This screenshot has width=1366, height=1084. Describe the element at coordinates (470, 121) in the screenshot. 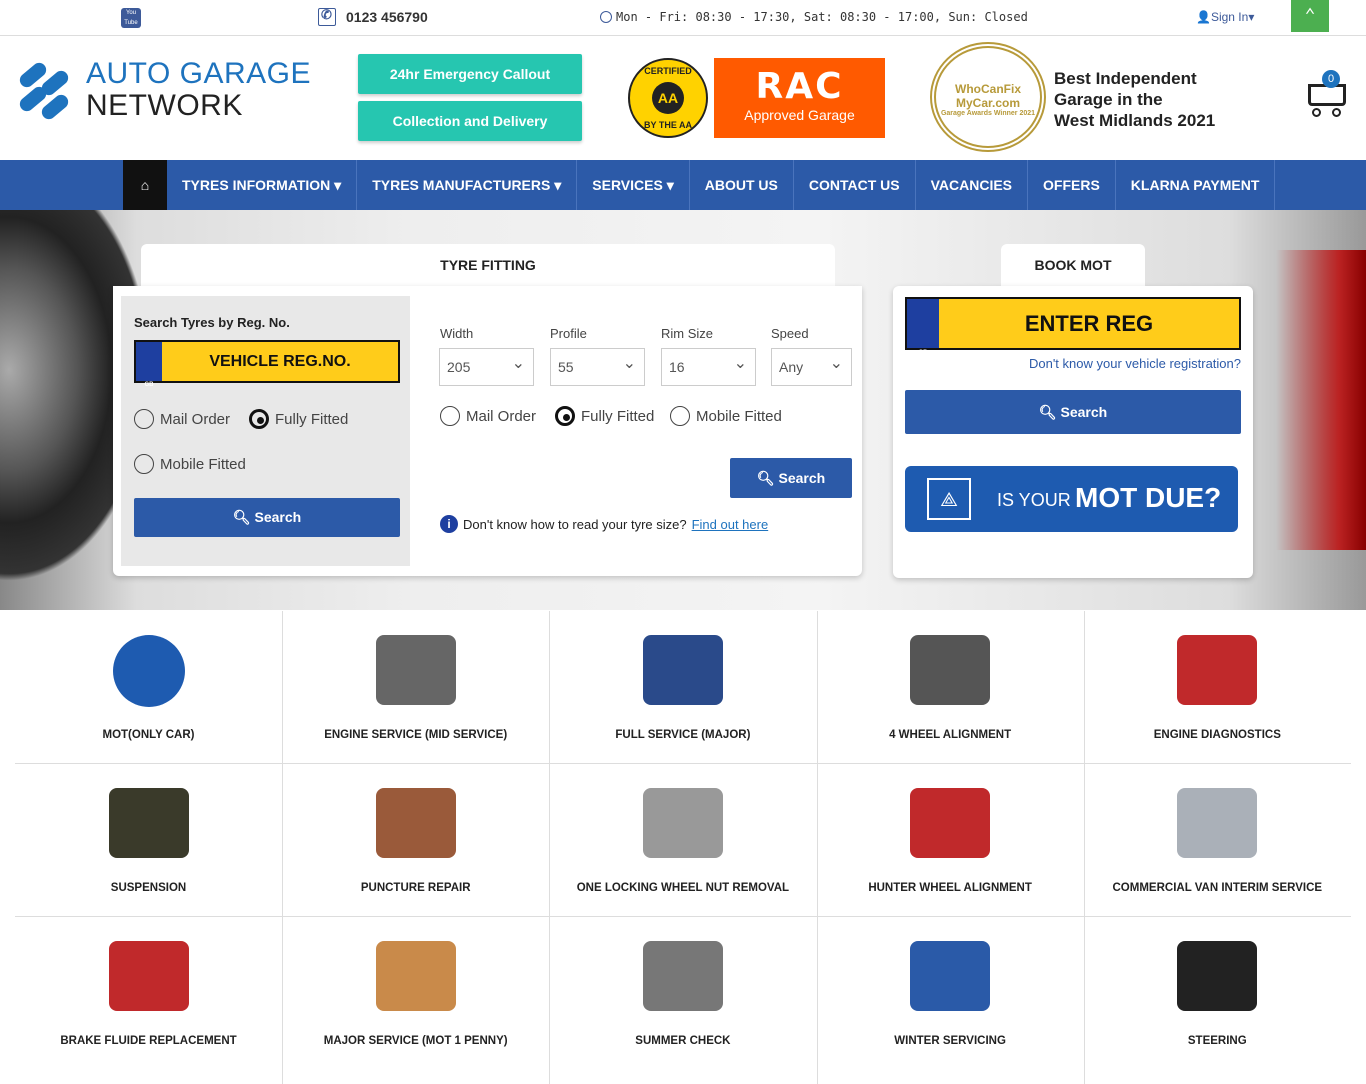

I see `collection-delivery-button: Collection and Delivery` at that location.